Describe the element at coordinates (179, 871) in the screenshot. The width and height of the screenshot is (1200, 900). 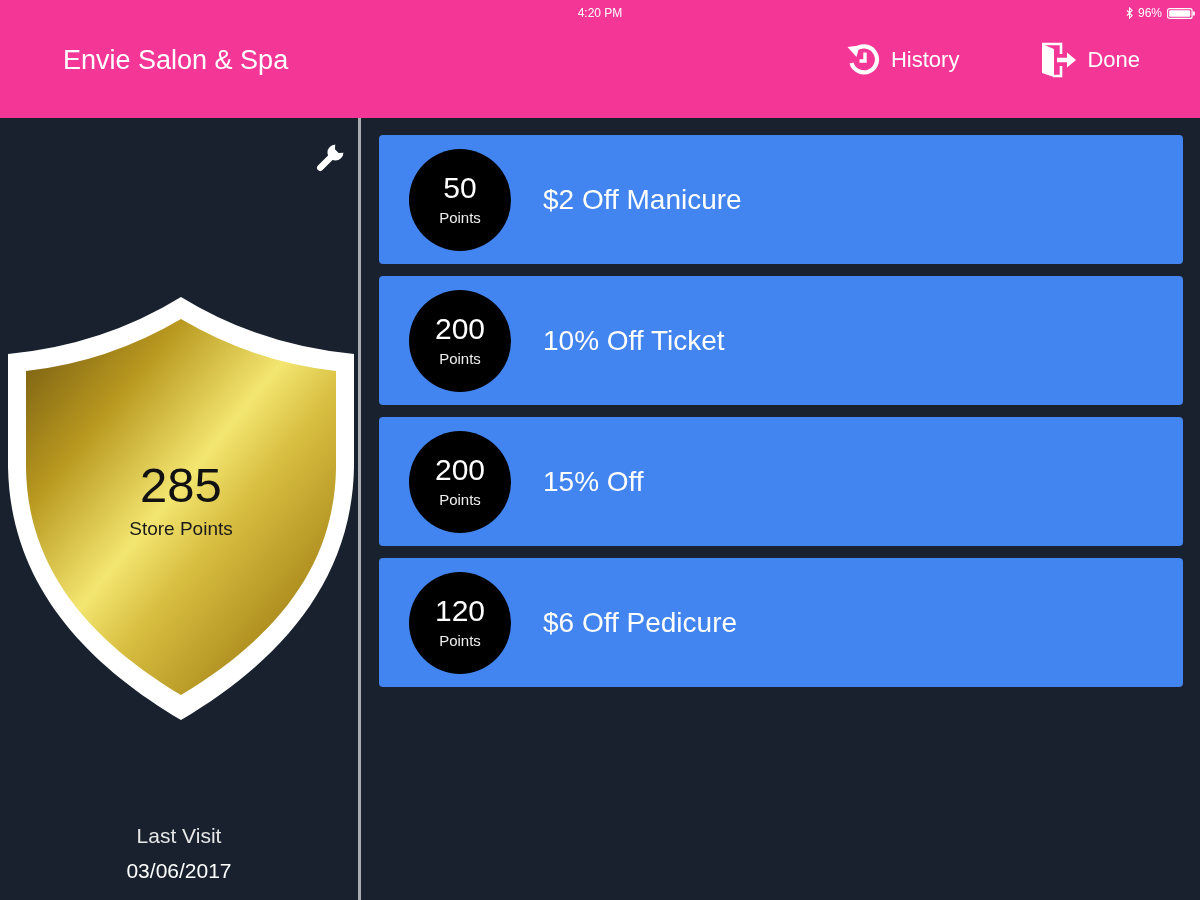
I see `last-visit-date: 03/06/2017` at that location.